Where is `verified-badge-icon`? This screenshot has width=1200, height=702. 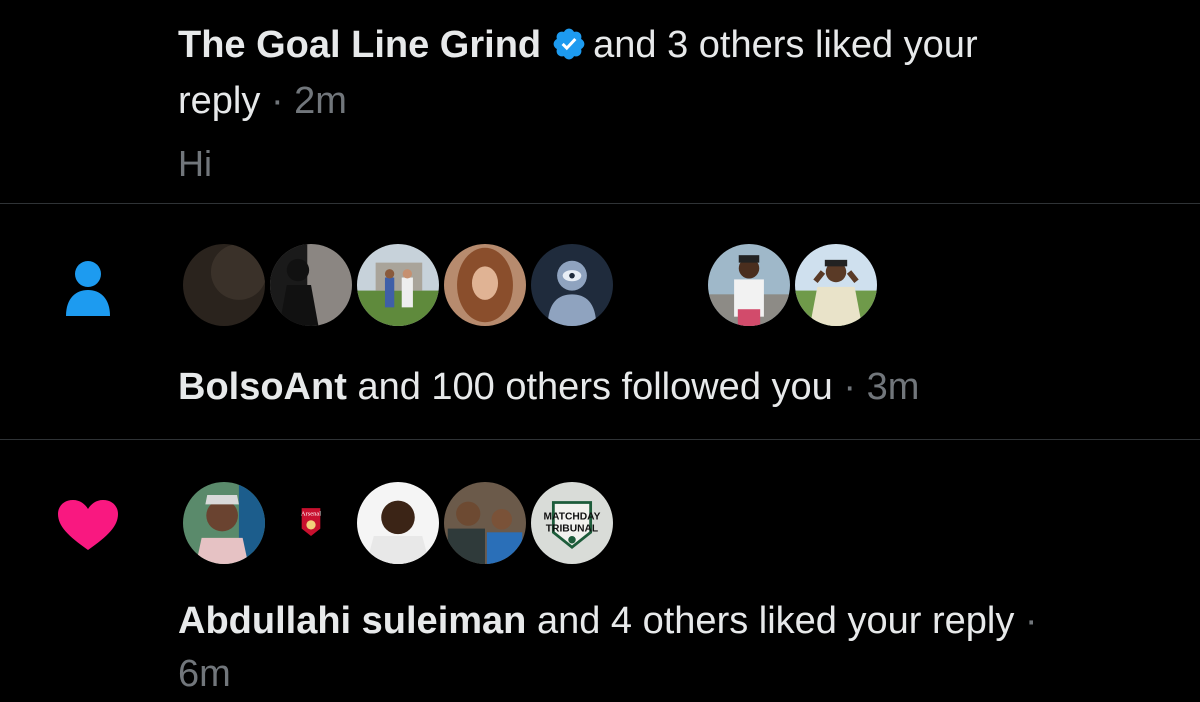
verified-badge-icon is located at coordinates (569, 41).